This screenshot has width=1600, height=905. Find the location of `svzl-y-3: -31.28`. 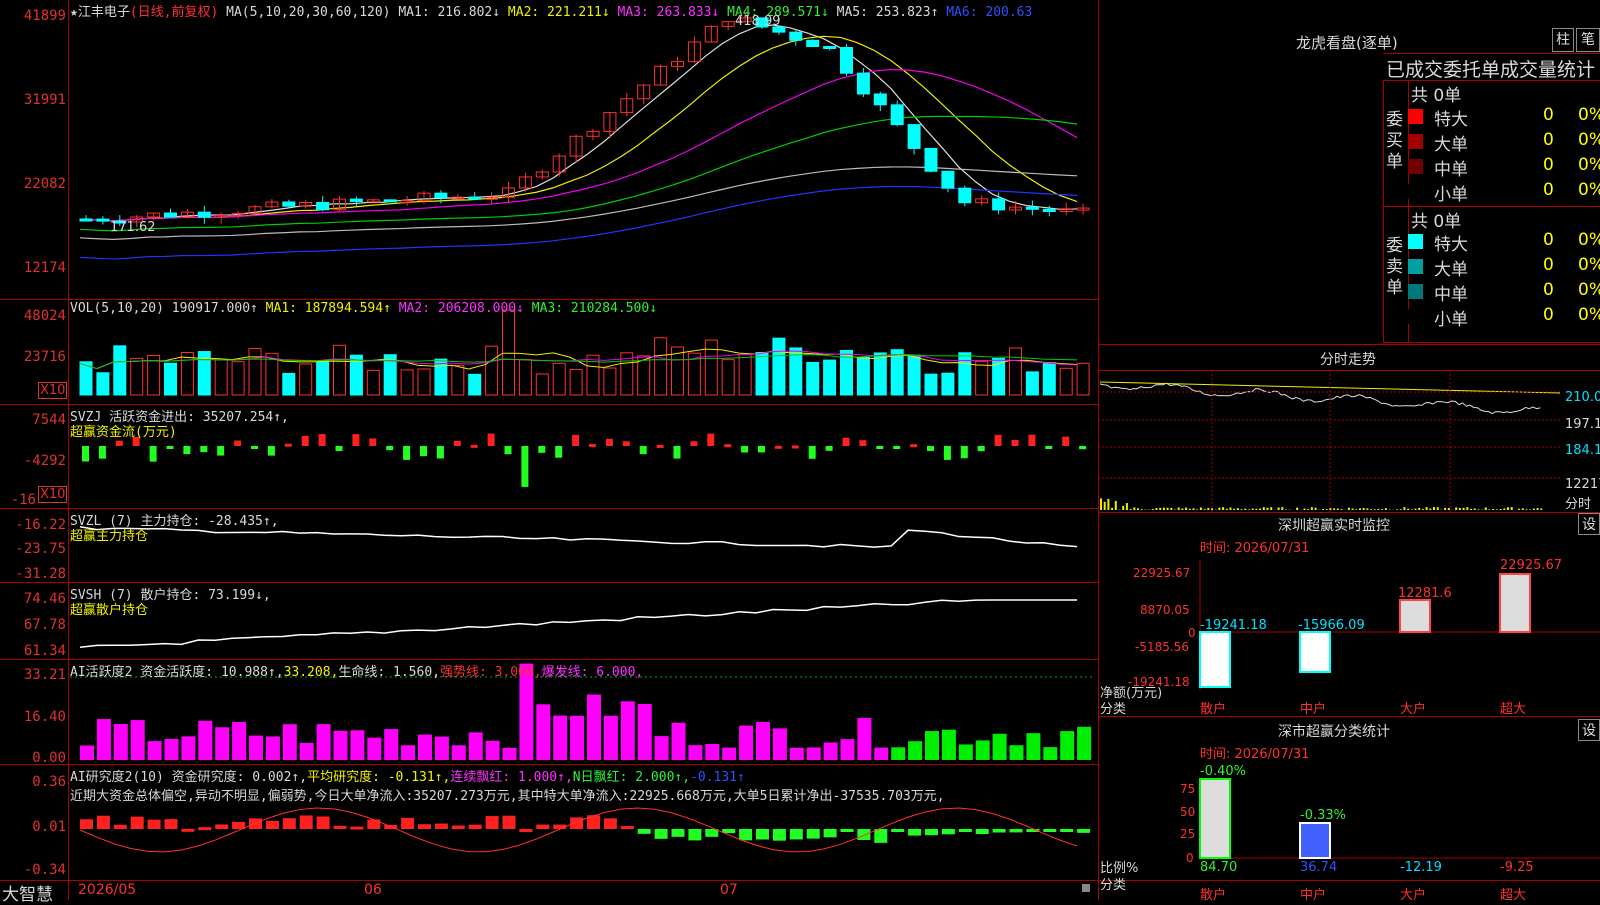

svzl-y-3: -31.28 is located at coordinates (33, 574).